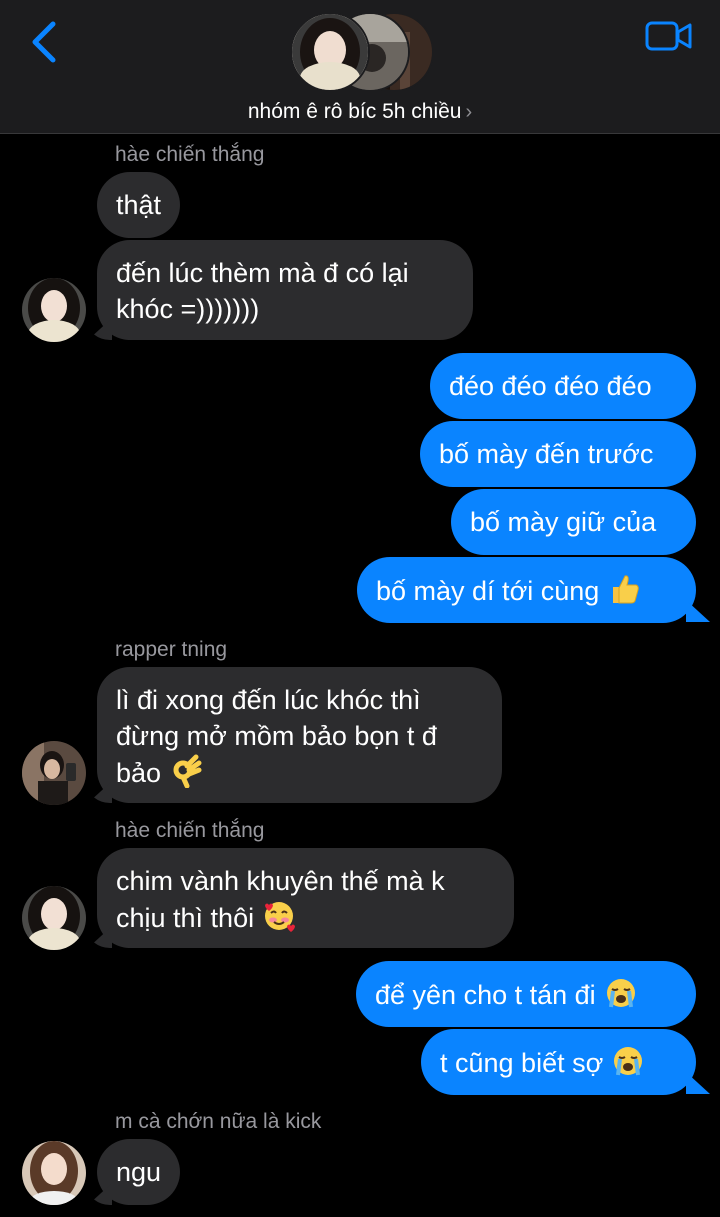 This screenshot has width=720, height=1217. Describe the element at coordinates (550, 386) in the screenshot. I see `message-text: đéo đéo đéo đéo` at that location.